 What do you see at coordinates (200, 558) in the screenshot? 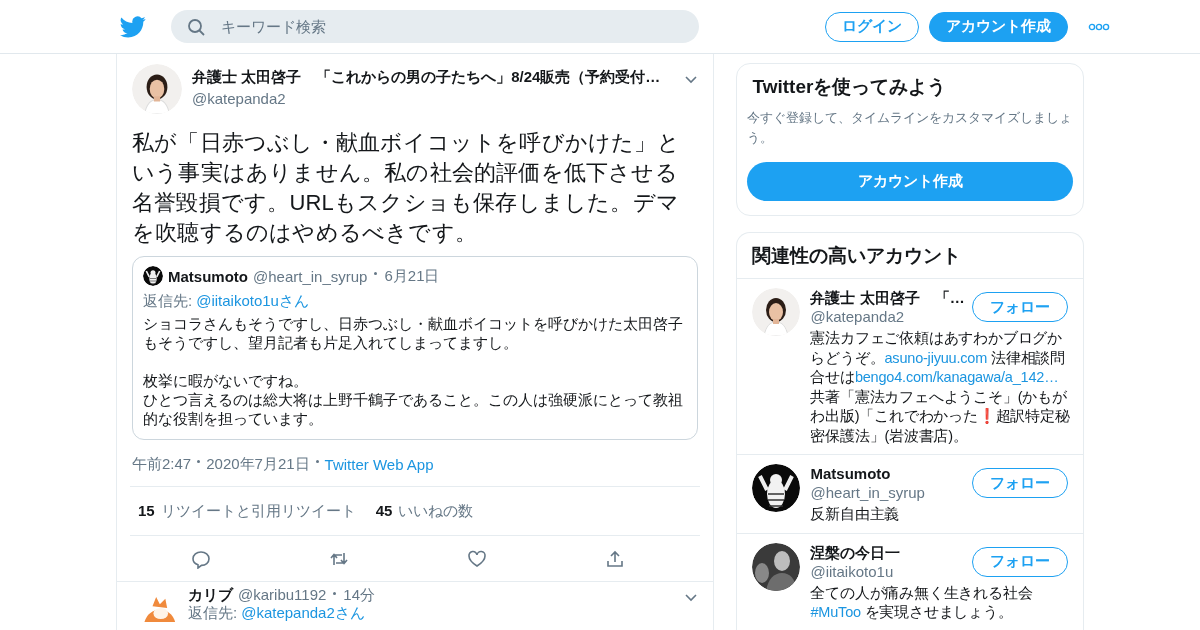
I see `speech-bubble-icon` at bounding box center [200, 558].